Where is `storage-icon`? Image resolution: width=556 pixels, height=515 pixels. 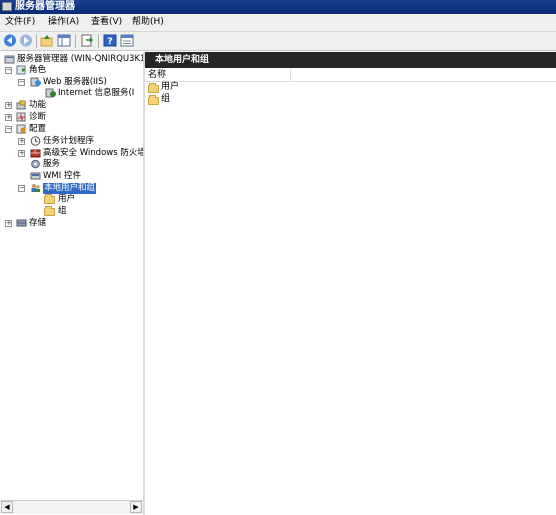 storage-icon is located at coordinates (21, 223).